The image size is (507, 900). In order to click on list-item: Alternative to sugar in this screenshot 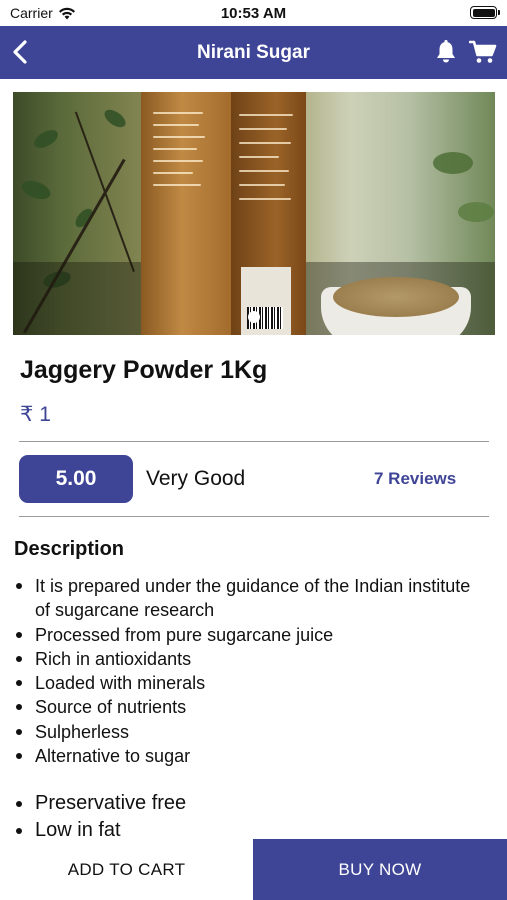, I will do `click(249, 756)`.